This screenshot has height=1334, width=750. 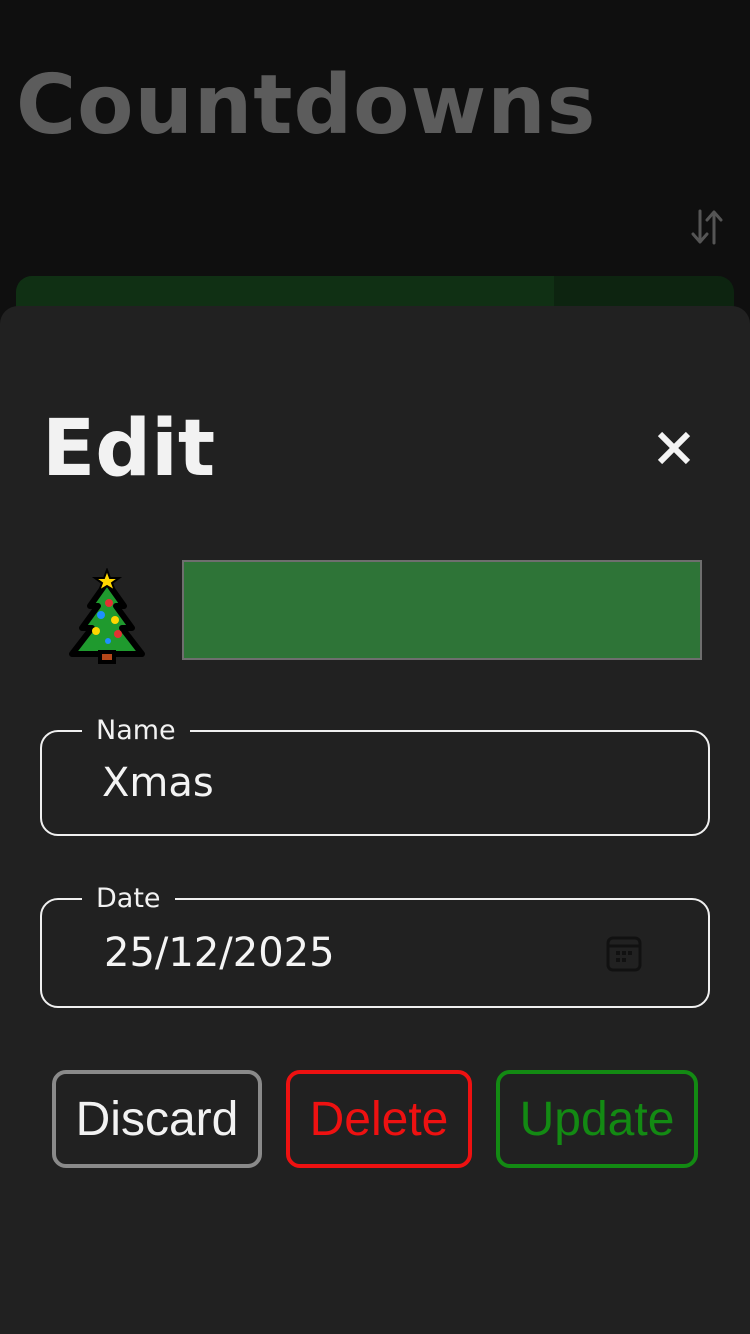 I want to click on date-field: Date 25/12/2025, so click(x=375, y=945).